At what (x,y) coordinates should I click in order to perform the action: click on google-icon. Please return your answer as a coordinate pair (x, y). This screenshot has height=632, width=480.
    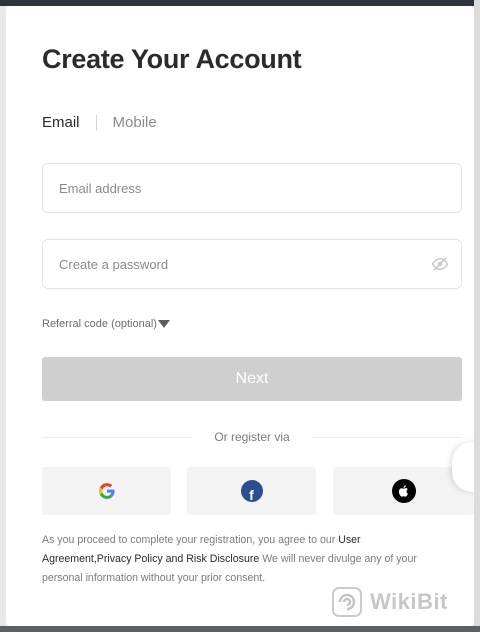
    Looking at the image, I should click on (106, 491).